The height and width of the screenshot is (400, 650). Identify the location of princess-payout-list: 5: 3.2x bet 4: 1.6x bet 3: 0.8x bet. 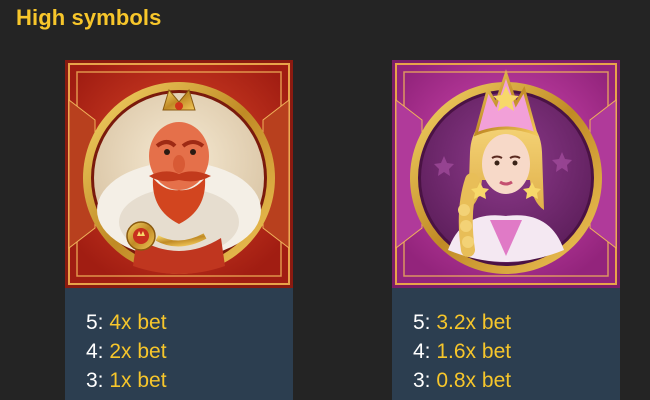
(462, 351).